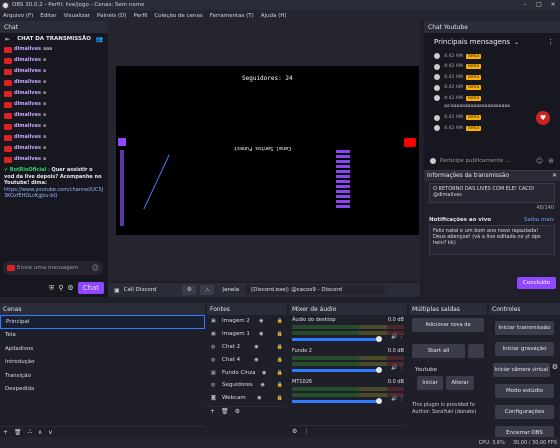 The image size is (560, 448). Describe the element at coordinates (50, 432) in the screenshot. I see `down-icon: ∨` at that location.